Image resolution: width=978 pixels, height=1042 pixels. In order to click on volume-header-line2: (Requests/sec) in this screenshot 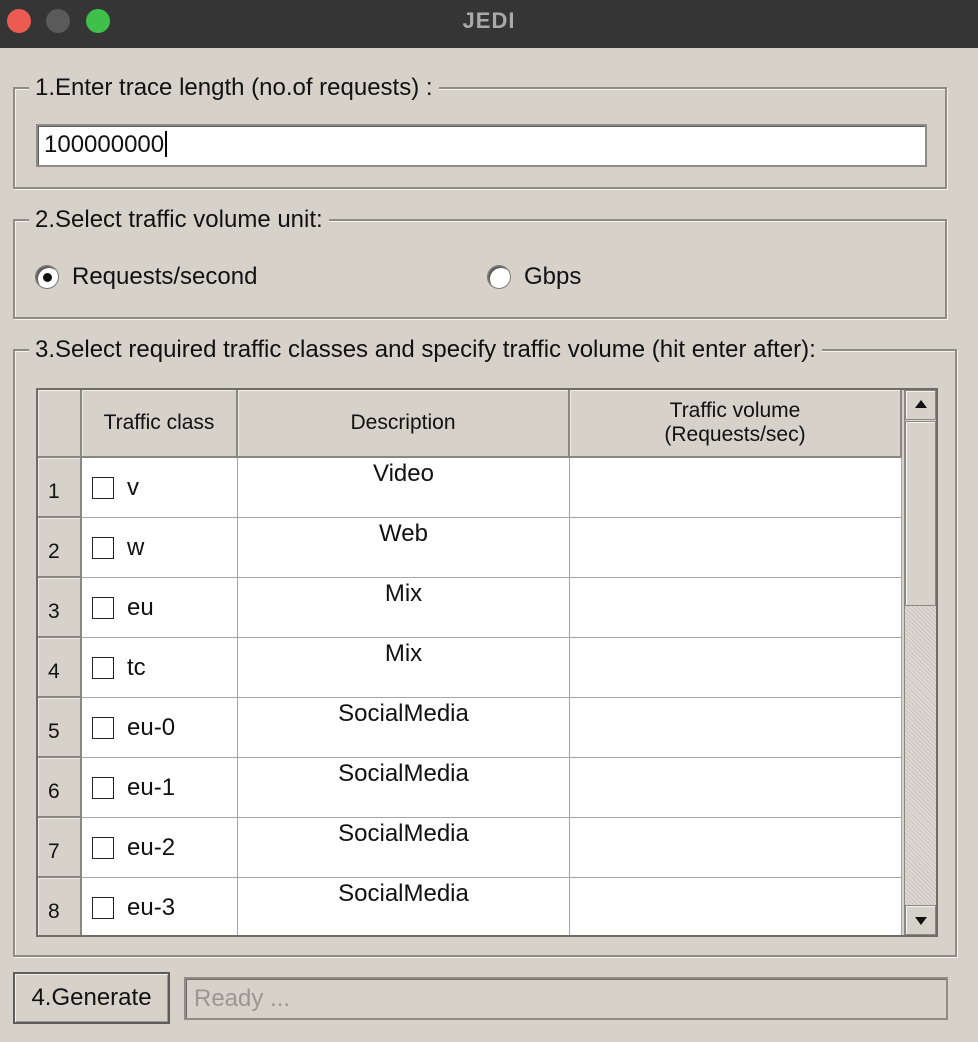, I will do `click(735, 434)`.